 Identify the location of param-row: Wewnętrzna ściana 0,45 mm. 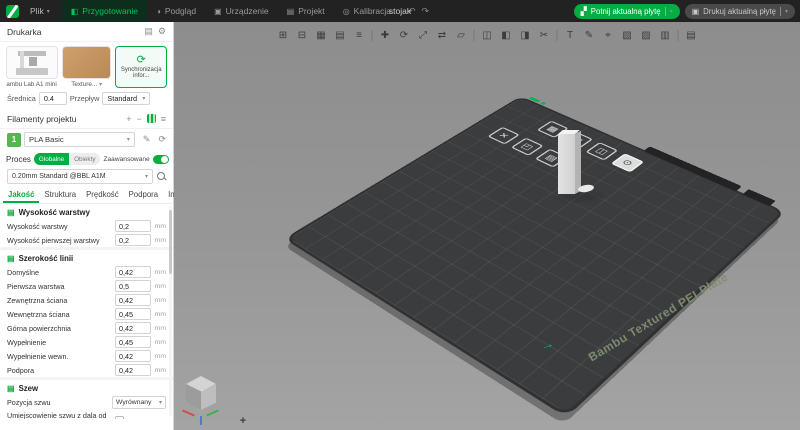
(86, 314).